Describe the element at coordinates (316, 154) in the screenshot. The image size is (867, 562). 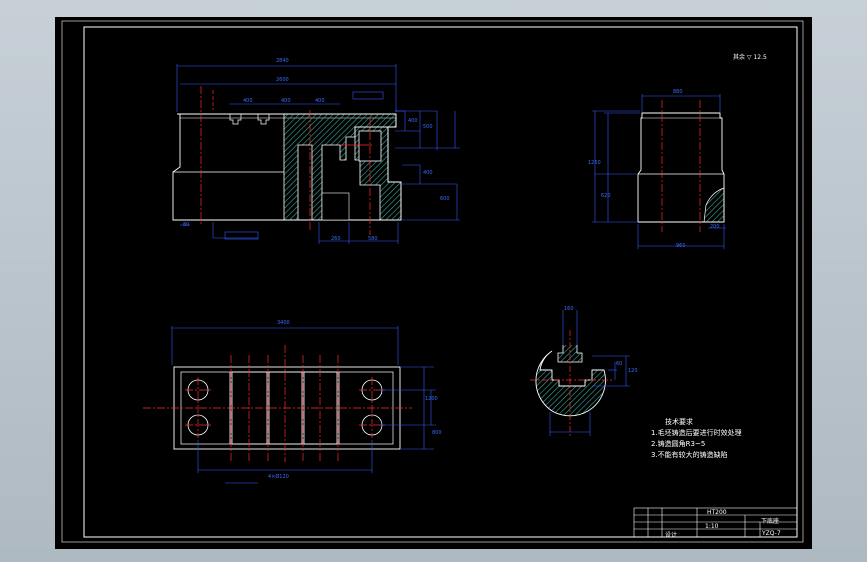
I see `front-view` at that location.